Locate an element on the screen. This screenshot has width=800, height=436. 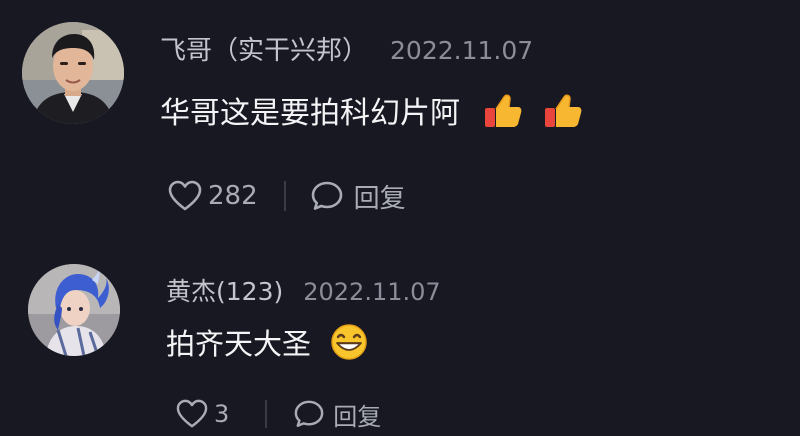
cartoon-avatar-icon is located at coordinates (74, 310).